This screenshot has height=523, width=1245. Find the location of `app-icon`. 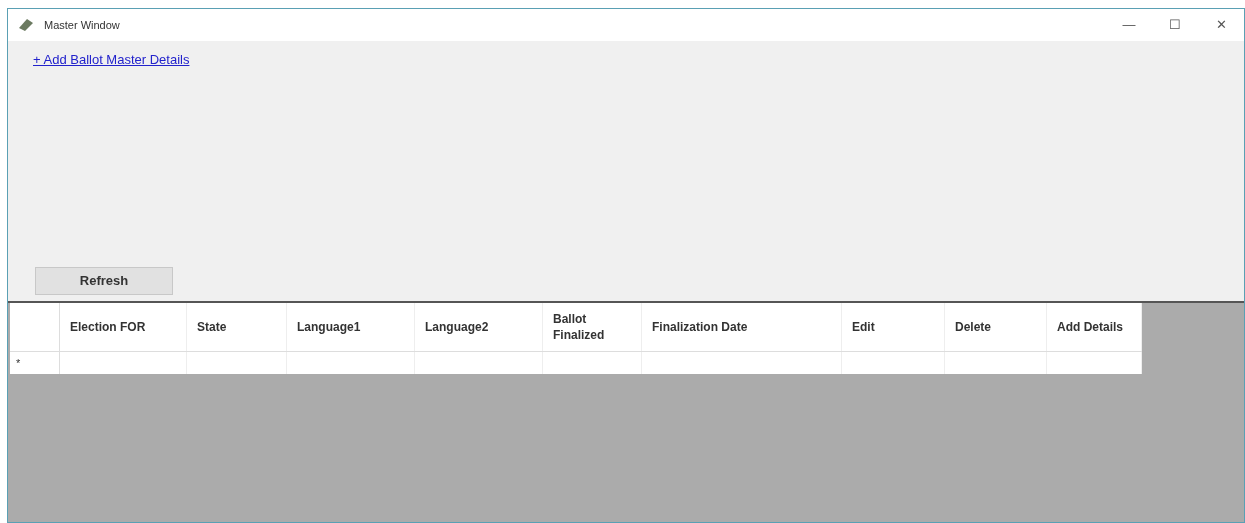

app-icon is located at coordinates (26, 25).